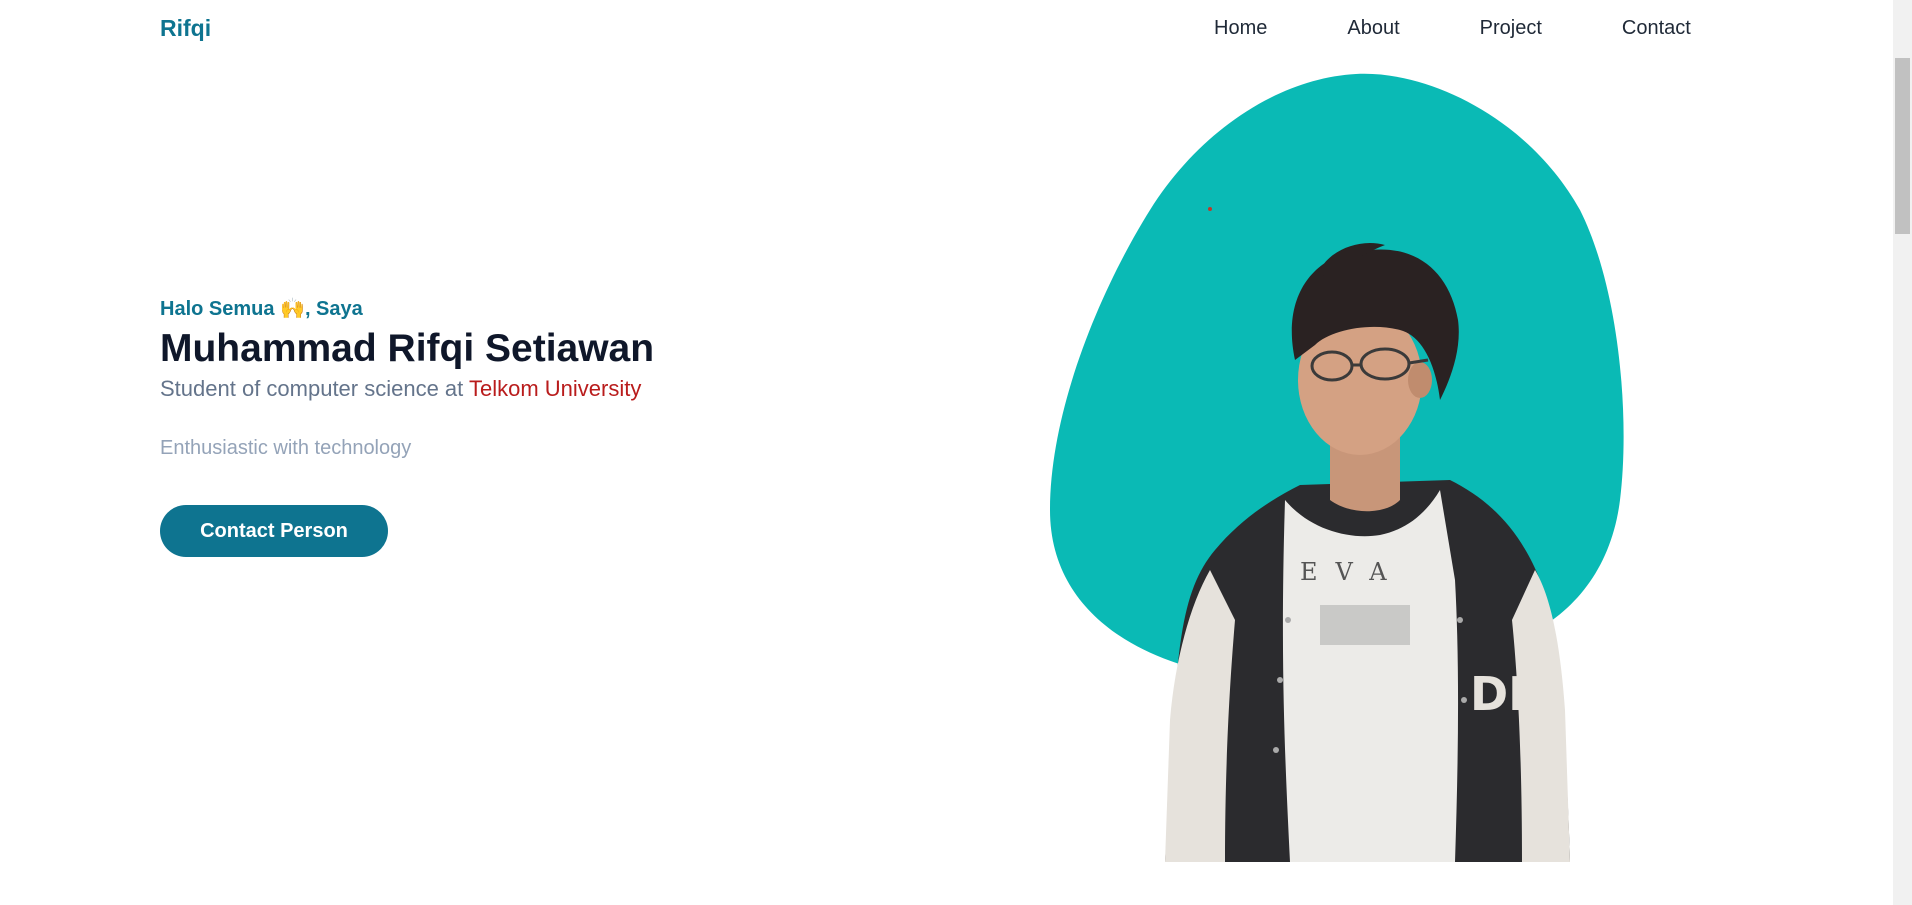 This screenshot has height=905, width=1912. I want to click on hero-name: Muhammad Rifqi Setiawan, so click(407, 348).